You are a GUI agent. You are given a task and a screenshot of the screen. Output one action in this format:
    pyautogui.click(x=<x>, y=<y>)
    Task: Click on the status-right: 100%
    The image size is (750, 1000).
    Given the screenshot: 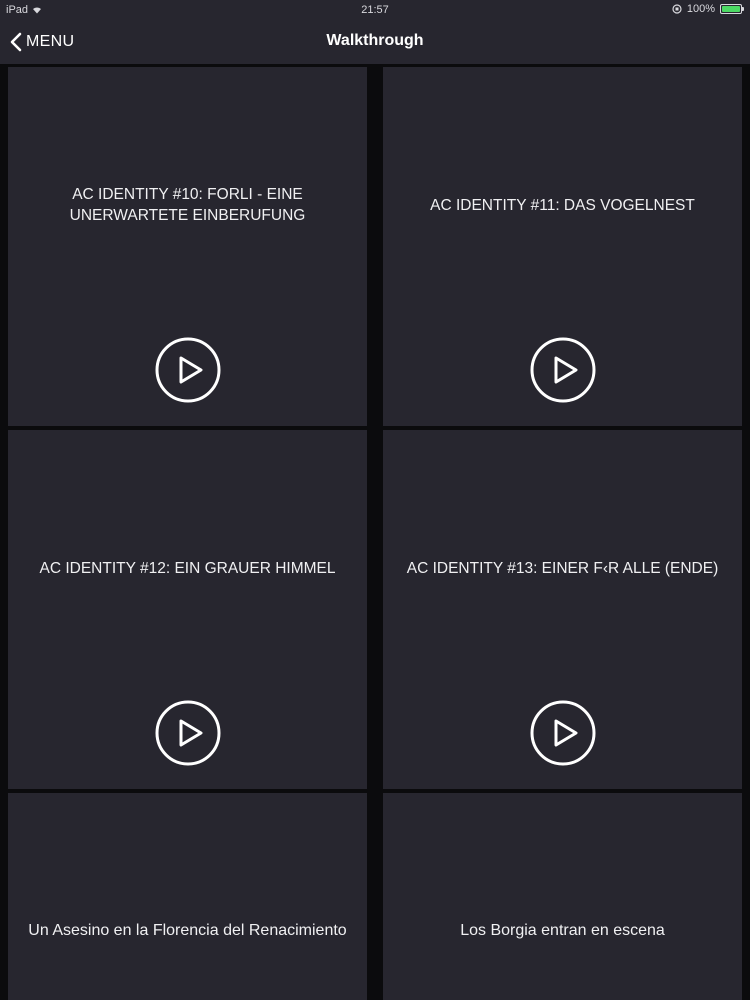 What is the action you would take?
    pyautogui.click(x=708, y=9)
    